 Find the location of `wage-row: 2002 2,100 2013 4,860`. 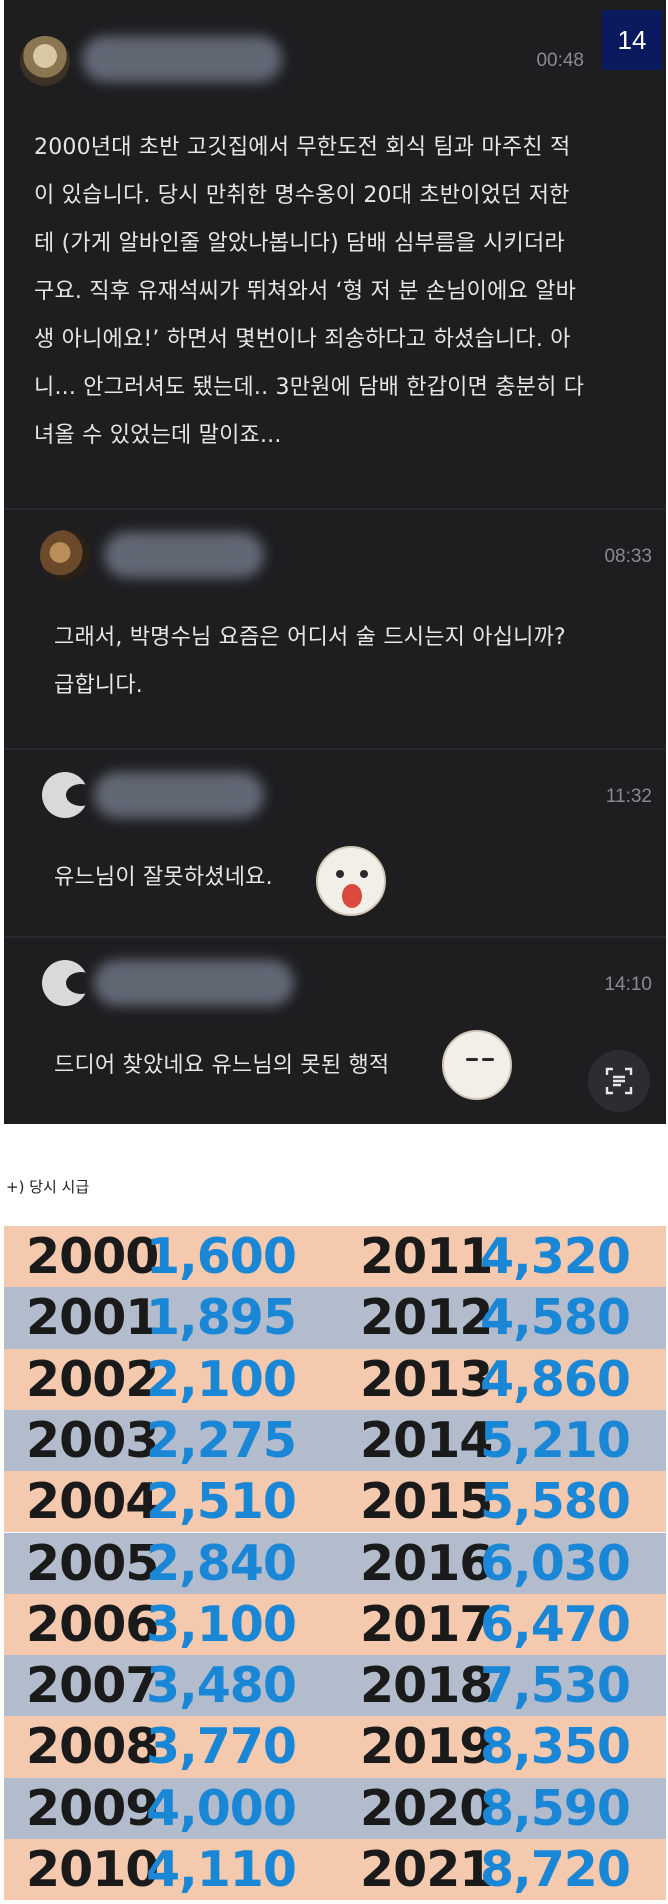

wage-row: 2002 2,100 2013 4,860 is located at coordinates (335, 1379).